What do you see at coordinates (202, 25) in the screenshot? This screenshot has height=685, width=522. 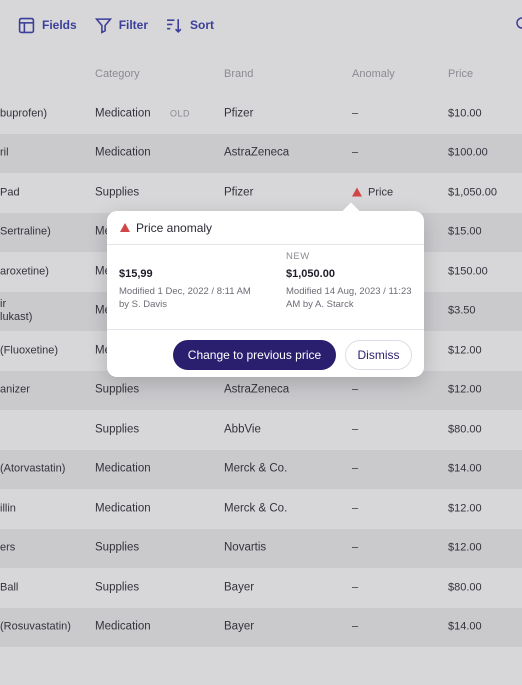 I see `sort-label: Sort` at bounding box center [202, 25].